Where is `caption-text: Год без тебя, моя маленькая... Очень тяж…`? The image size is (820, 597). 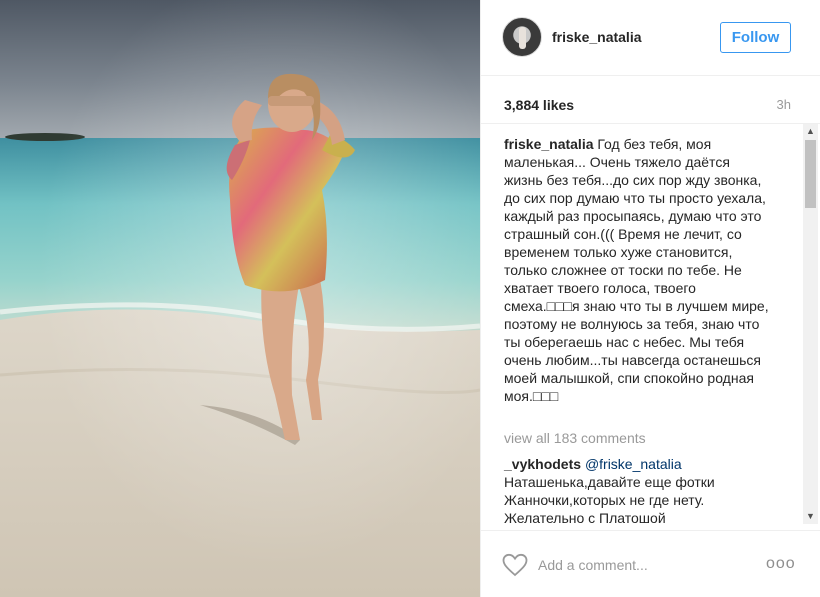 caption-text: Год без тебя, моя маленькая... Очень тяж… is located at coordinates (636, 270).